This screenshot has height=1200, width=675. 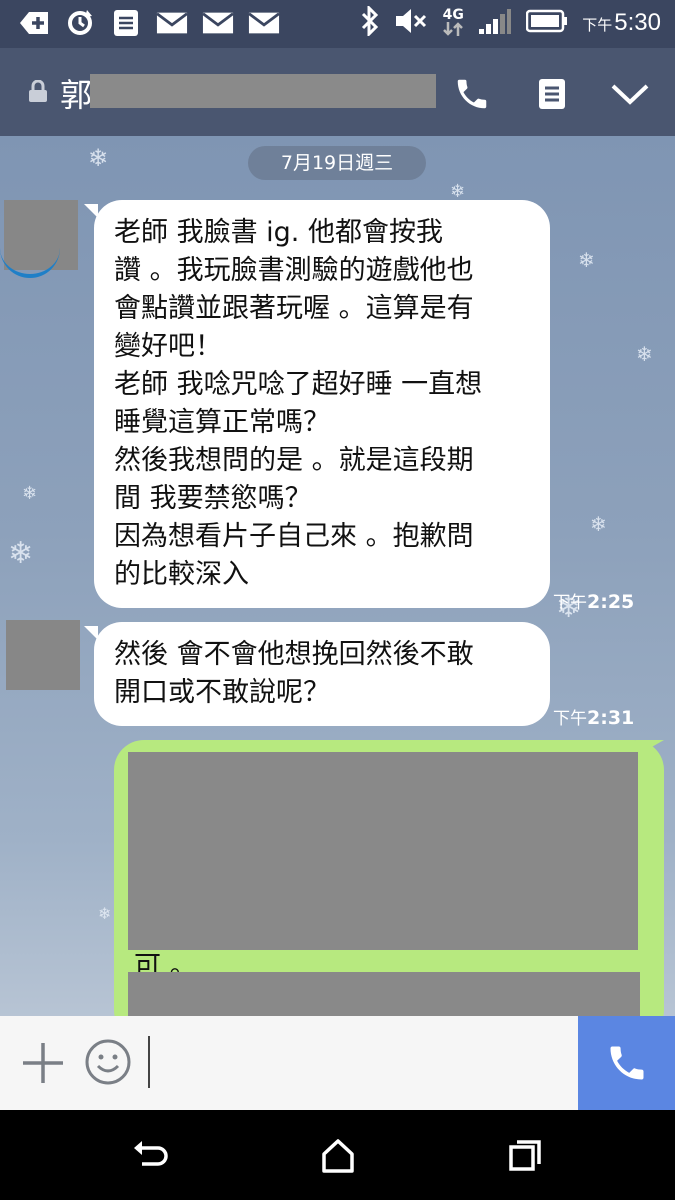 I want to click on back-icon, so click(x=151, y=1153).